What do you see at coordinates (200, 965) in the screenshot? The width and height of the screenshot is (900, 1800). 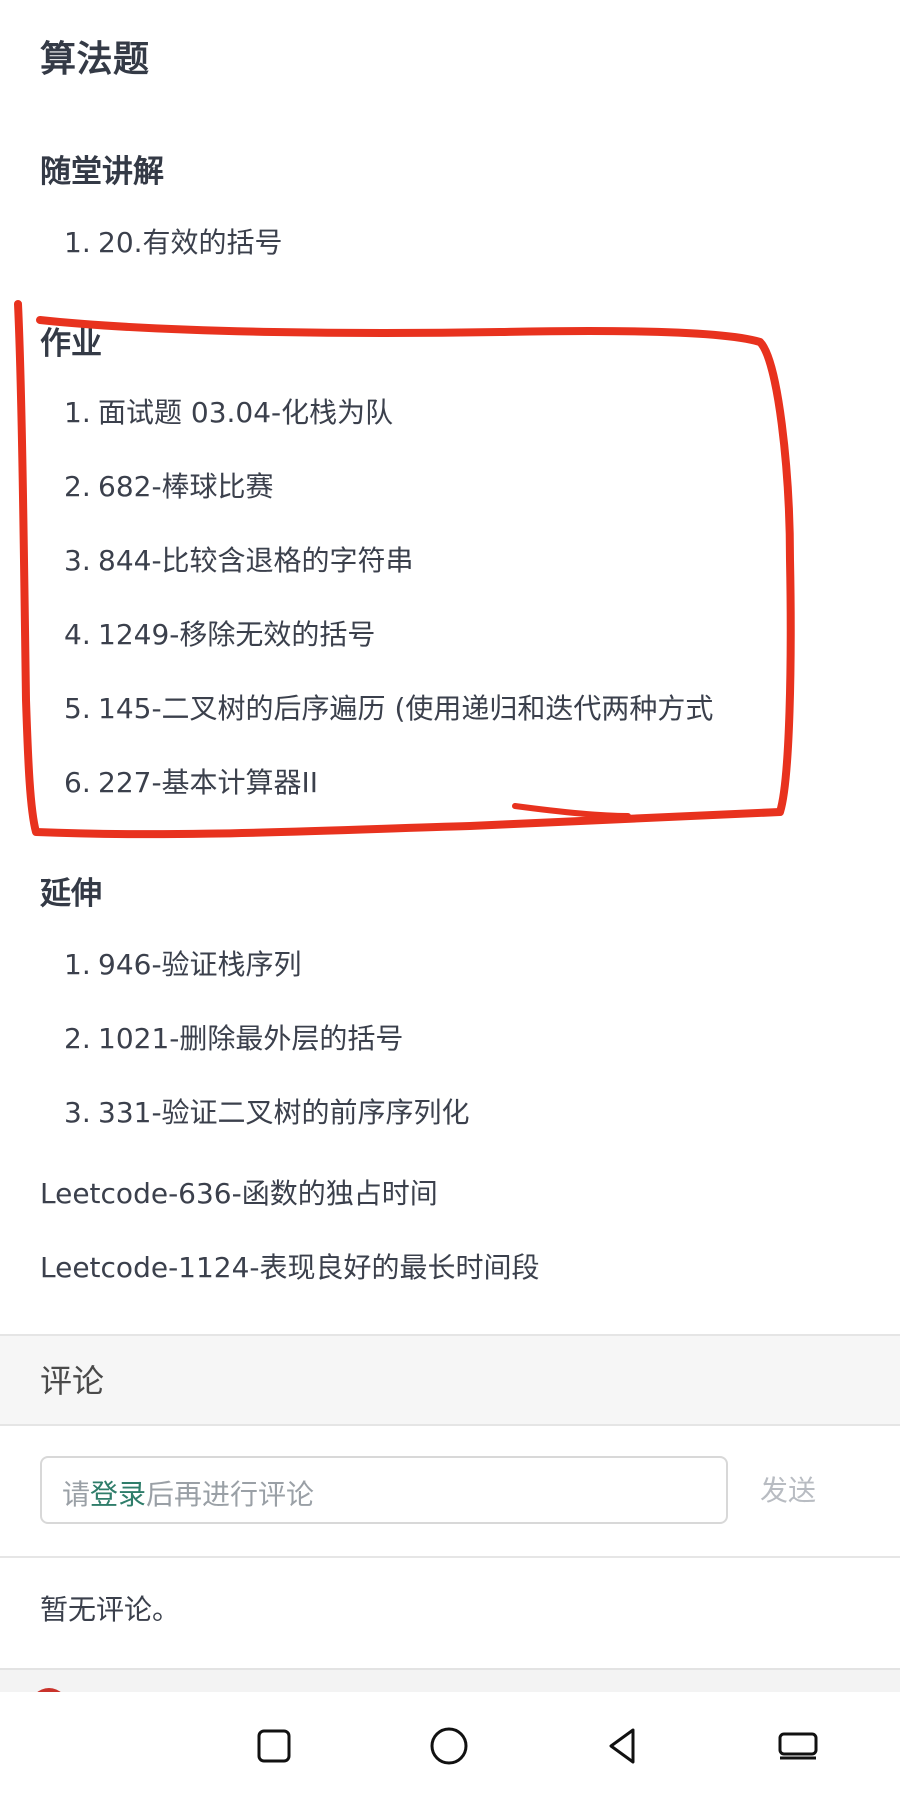 I see `list-item-link: 946-验证栈序列` at bounding box center [200, 965].